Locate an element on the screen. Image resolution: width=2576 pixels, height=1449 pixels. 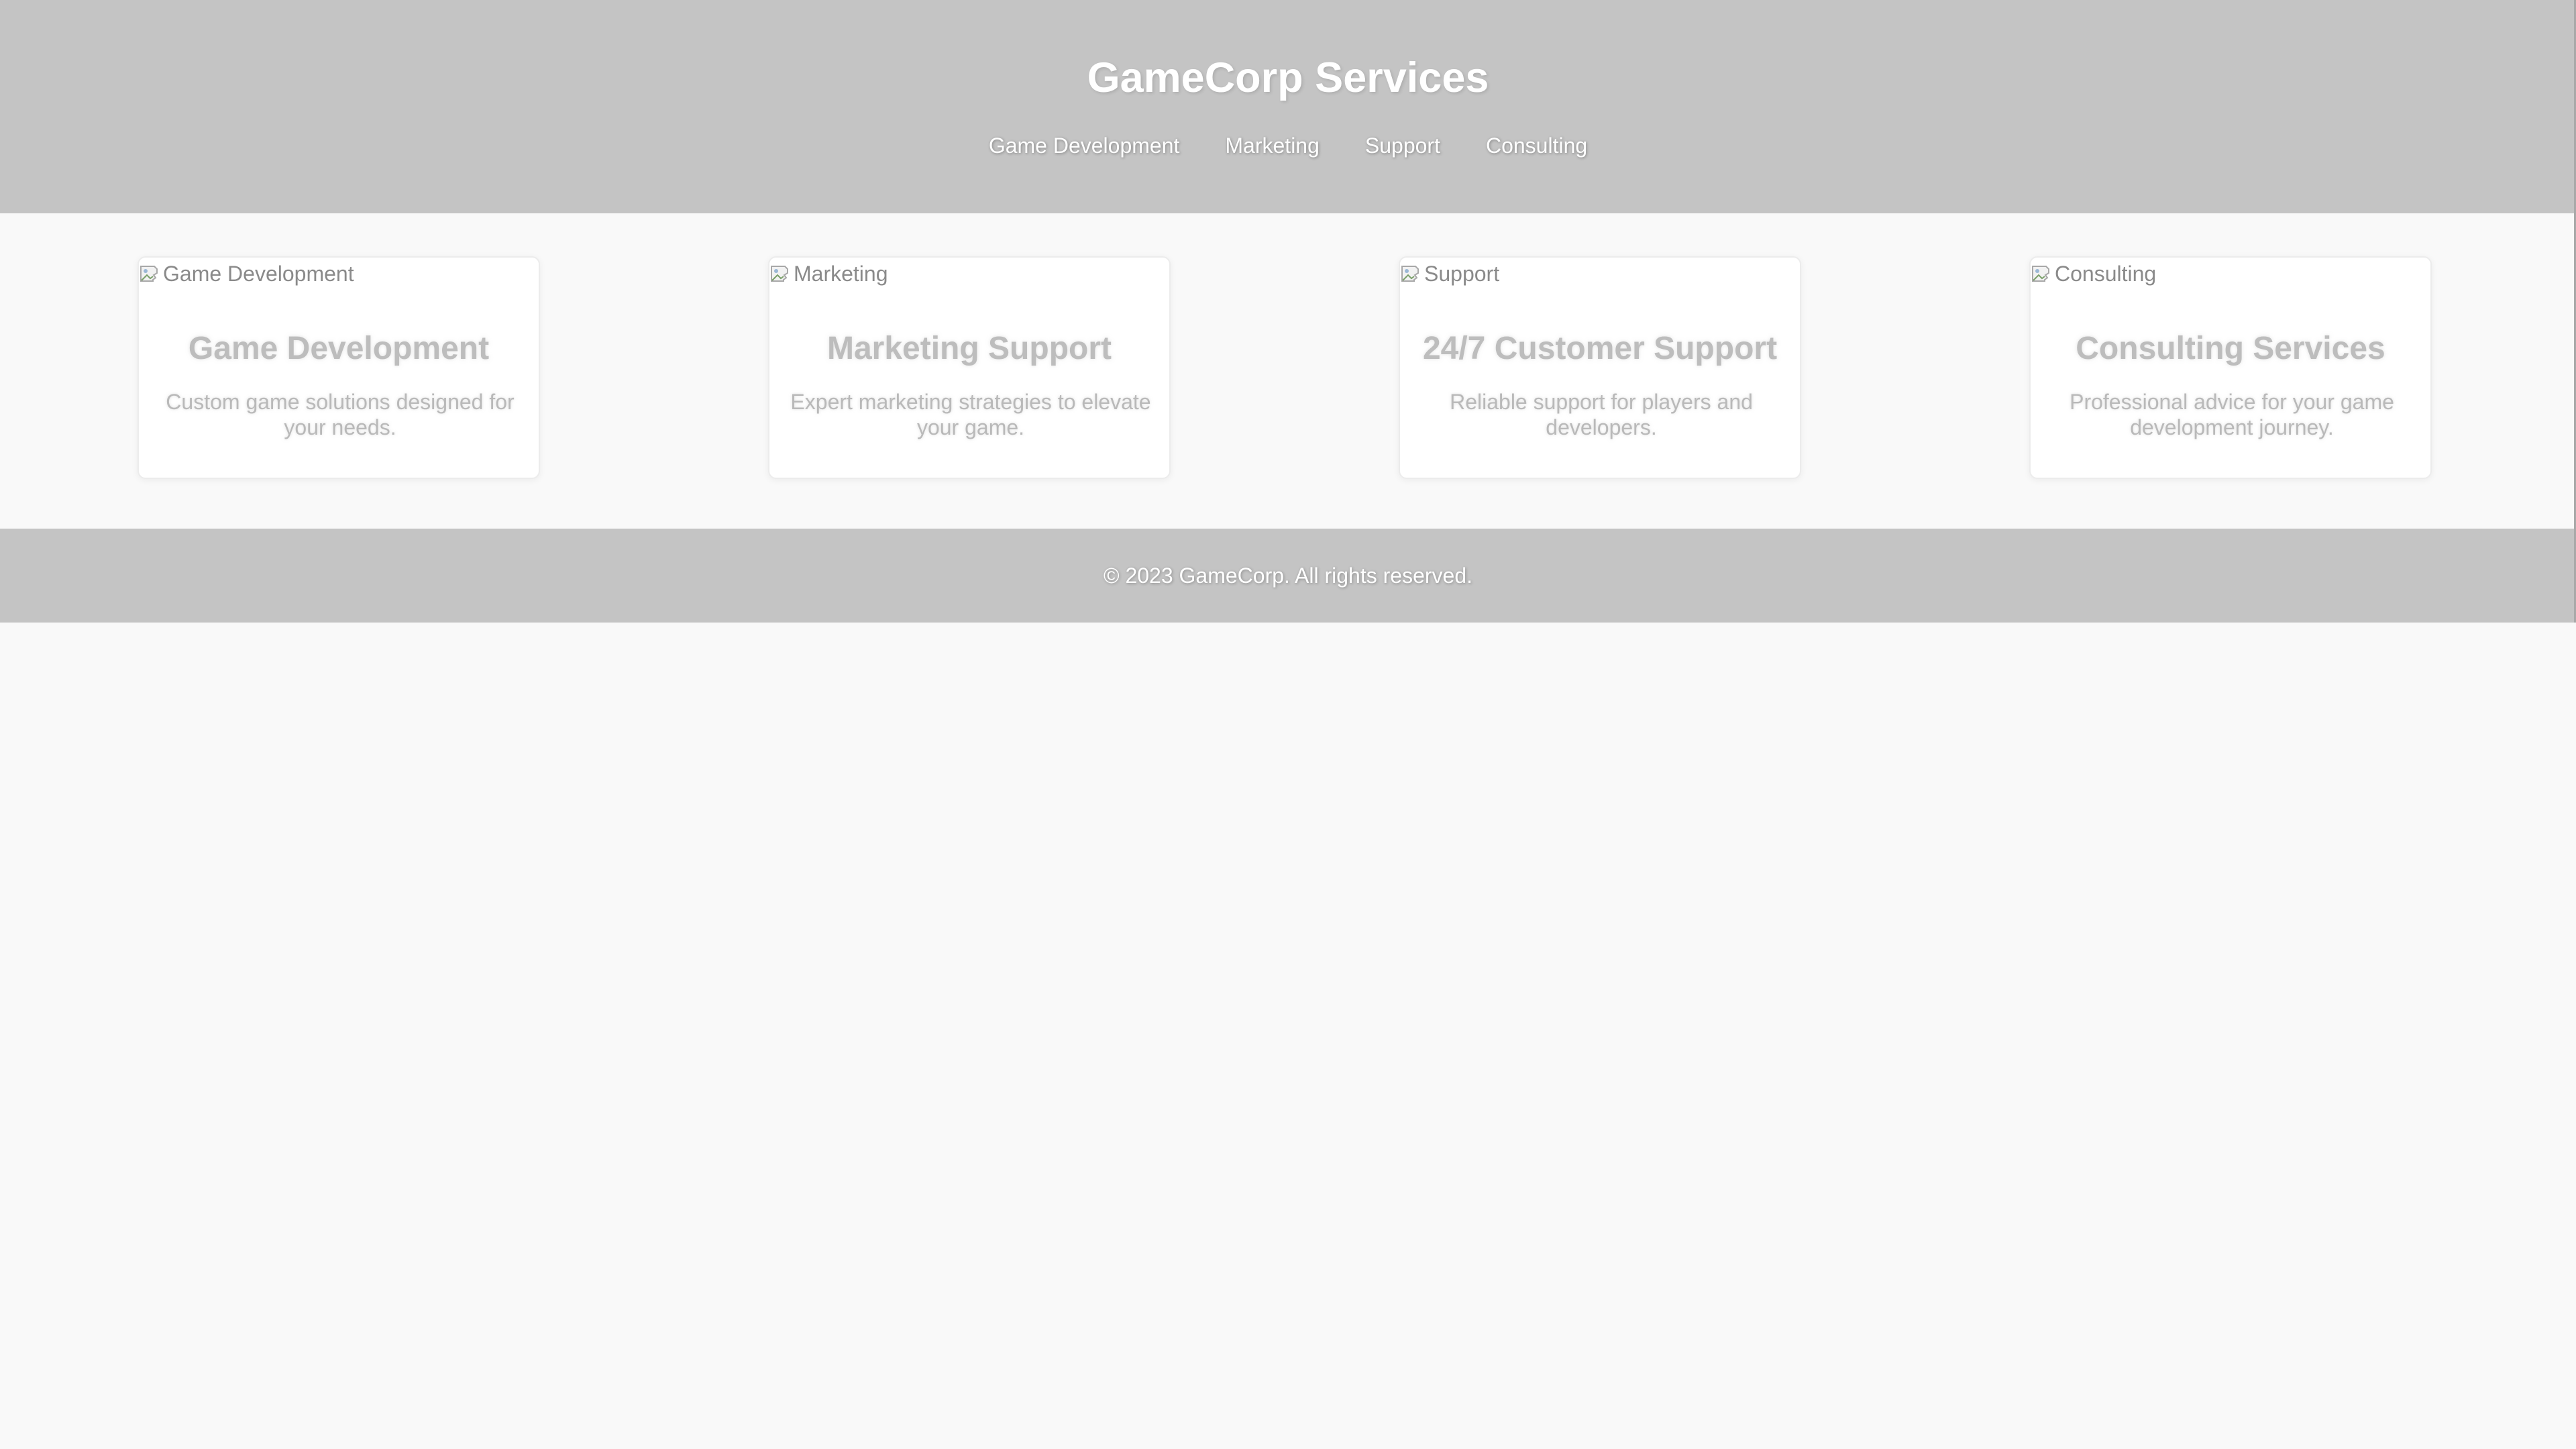
nav-link-marketing: Marketing is located at coordinates (1272, 145).